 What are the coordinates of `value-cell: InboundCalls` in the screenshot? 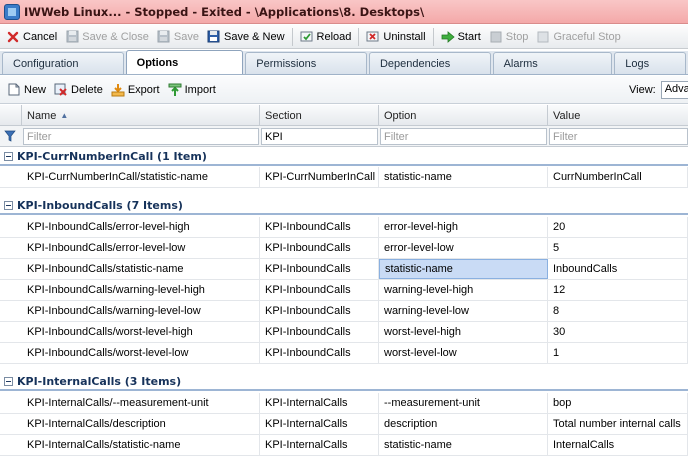 It's located at (618, 269).